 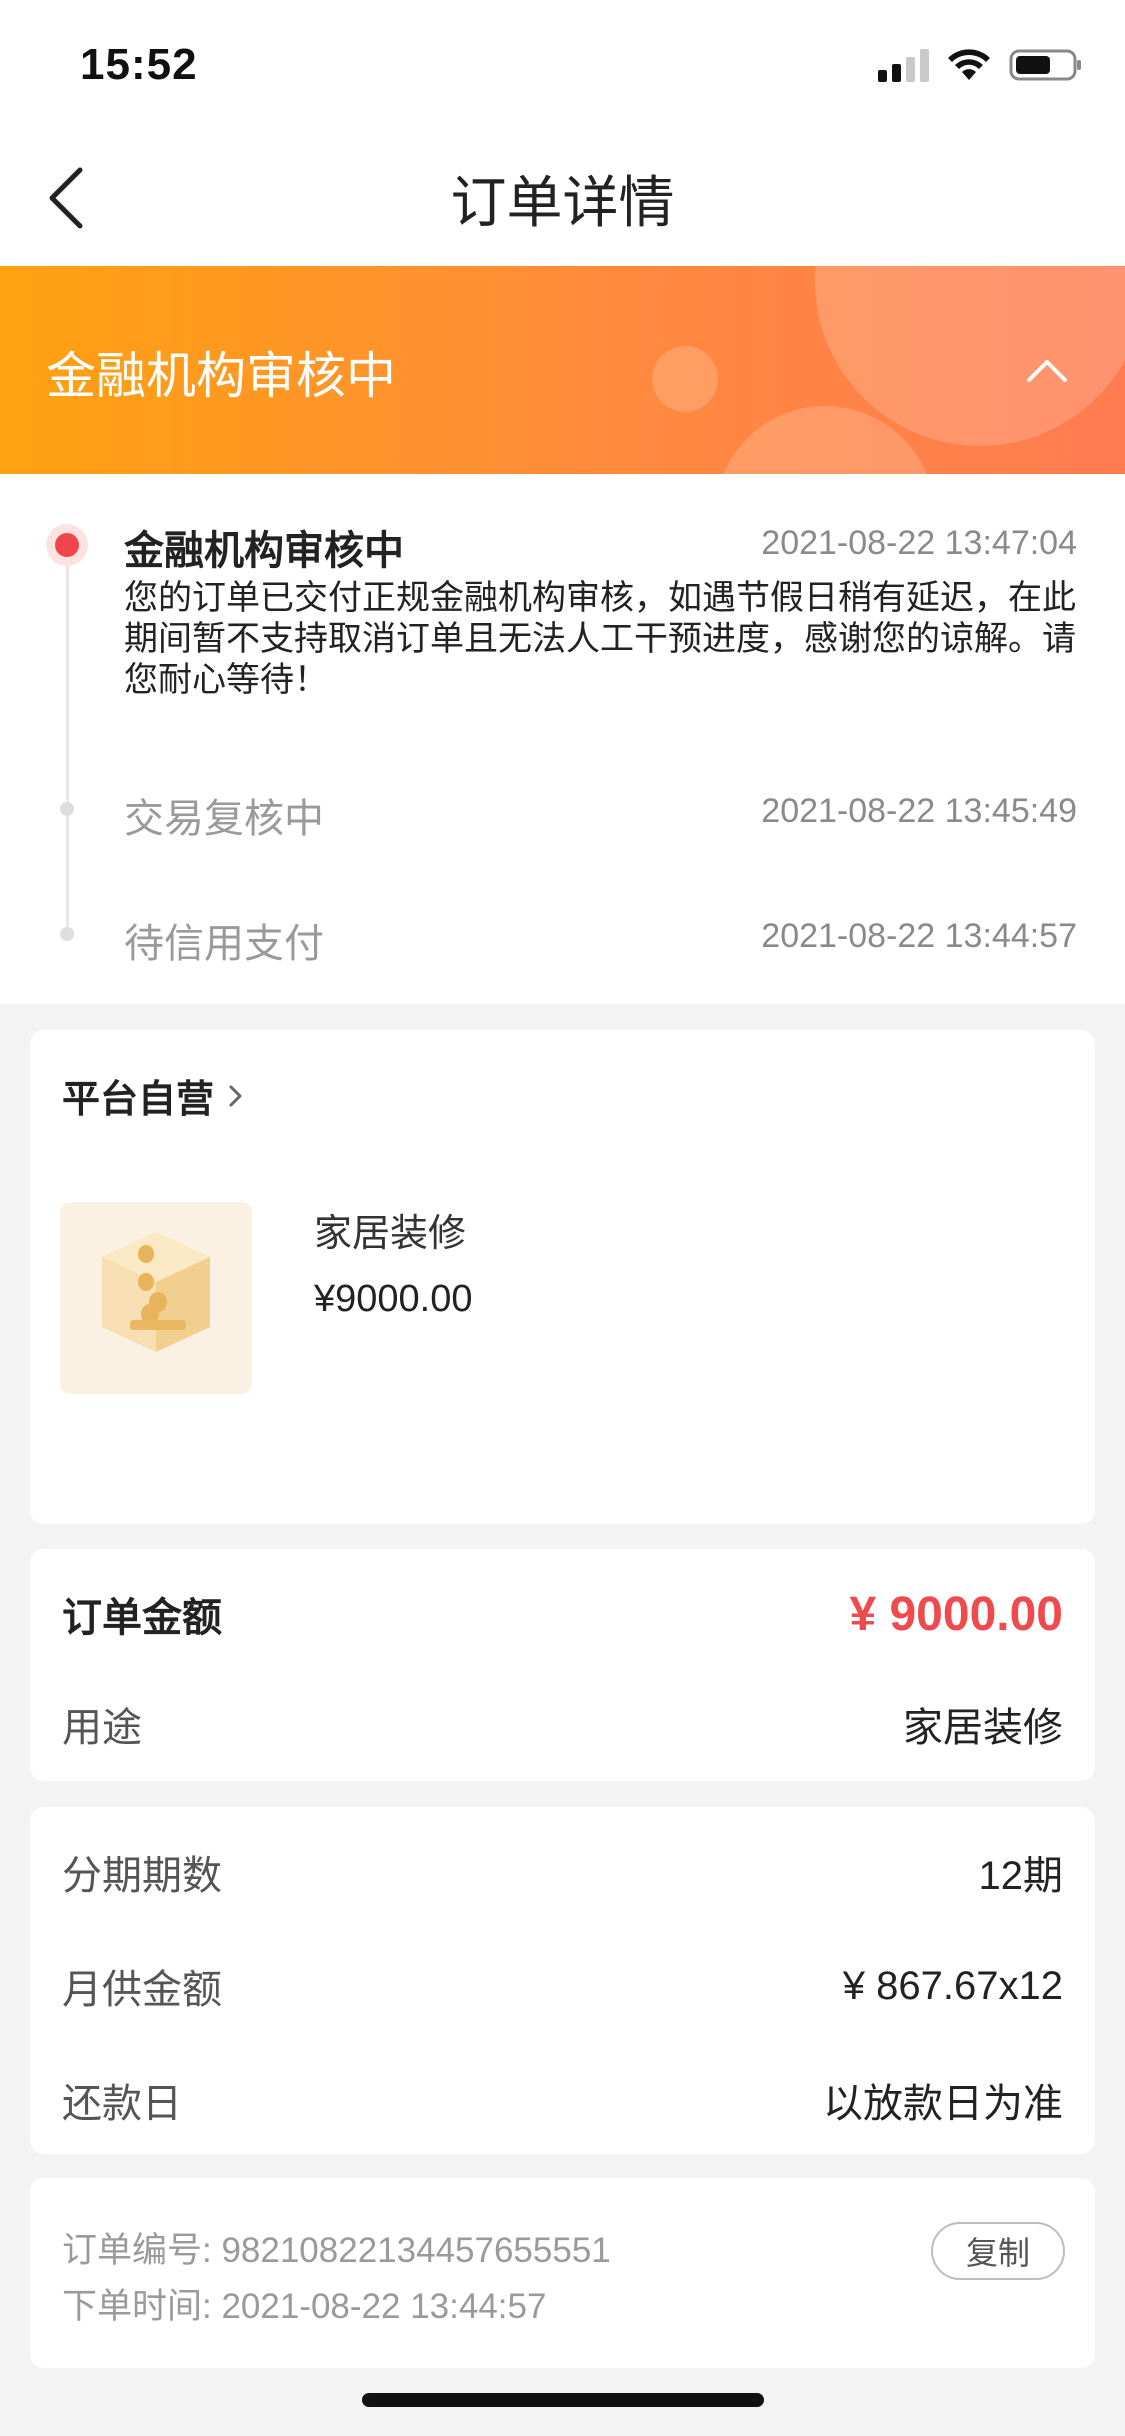 I want to click on product-name: 家居装修, so click(x=390, y=1234).